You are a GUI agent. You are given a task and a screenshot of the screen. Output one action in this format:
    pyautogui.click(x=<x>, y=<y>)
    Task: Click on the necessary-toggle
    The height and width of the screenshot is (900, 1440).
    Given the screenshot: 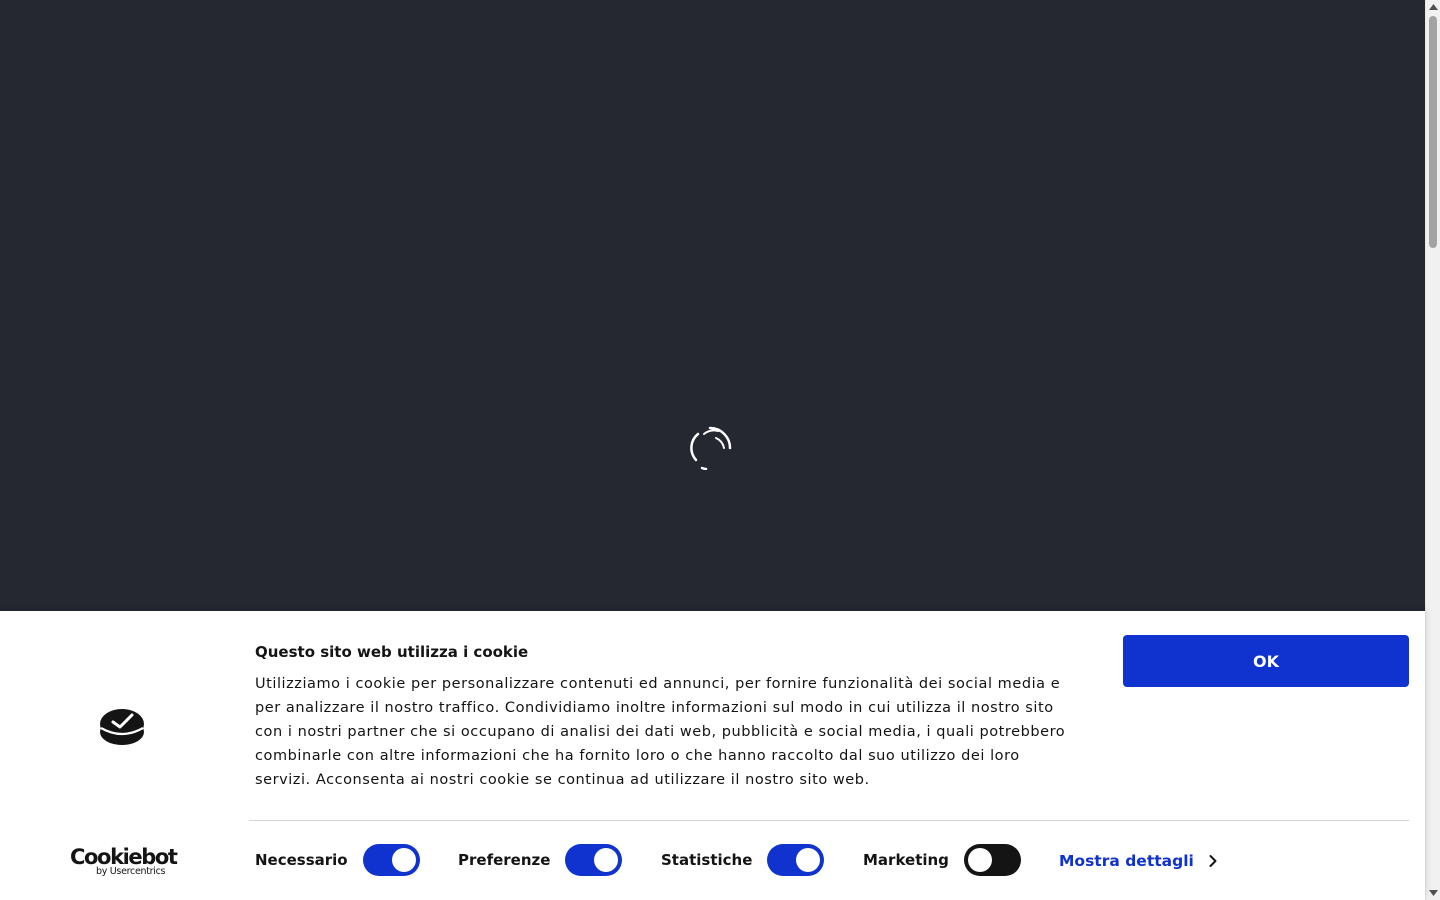 What is the action you would take?
    pyautogui.click(x=391, y=860)
    